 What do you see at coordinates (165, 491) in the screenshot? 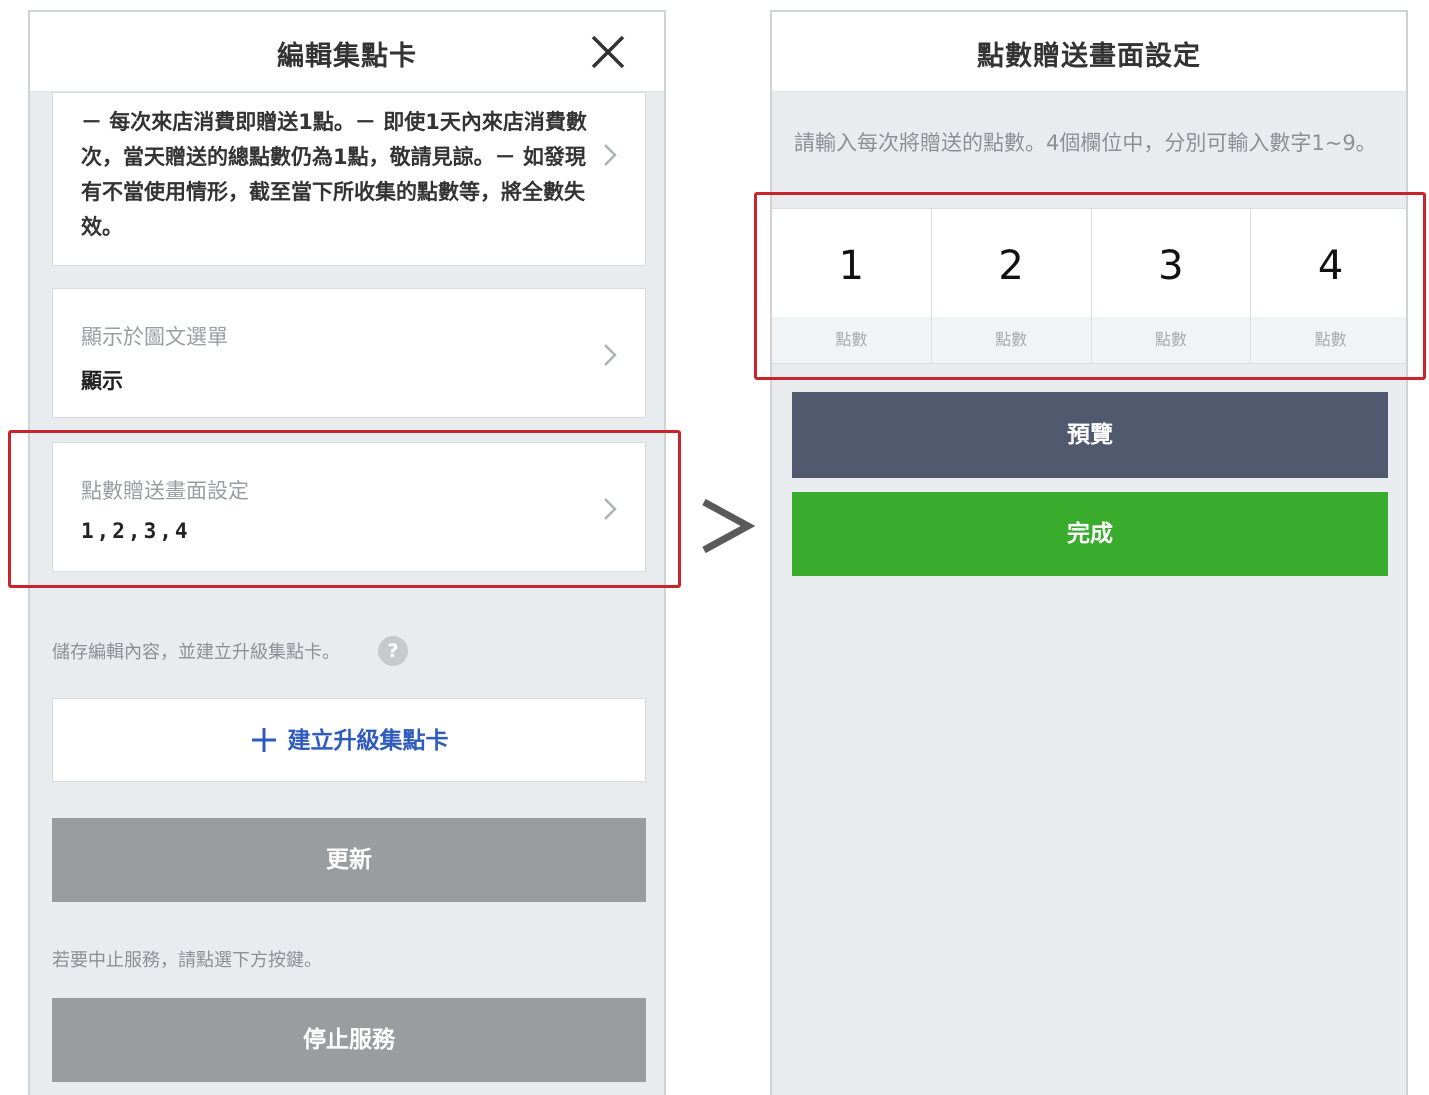
I see `points-setting-label: 點數贈送畫面設定` at bounding box center [165, 491].